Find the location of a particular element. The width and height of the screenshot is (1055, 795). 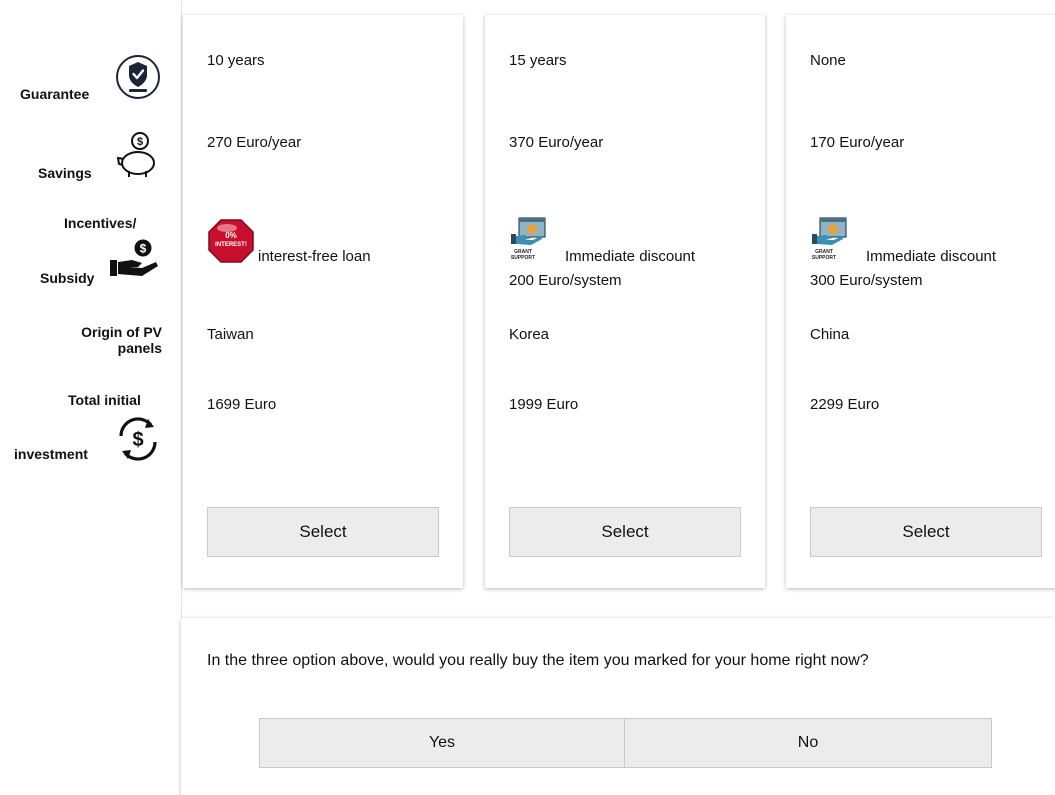

guarantee-value: None is located at coordinates (828, 60).